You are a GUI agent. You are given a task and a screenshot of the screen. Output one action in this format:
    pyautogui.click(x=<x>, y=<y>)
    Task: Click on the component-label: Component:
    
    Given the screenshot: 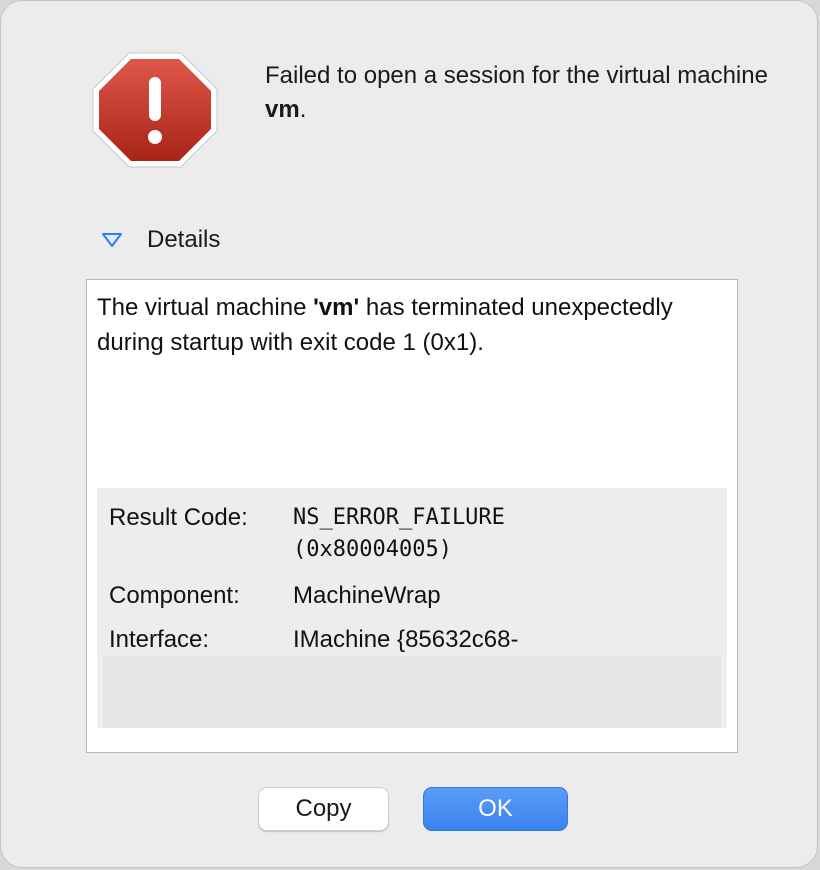 What is the action you would take?
    pyautogui.click(x=174, y=595)
    